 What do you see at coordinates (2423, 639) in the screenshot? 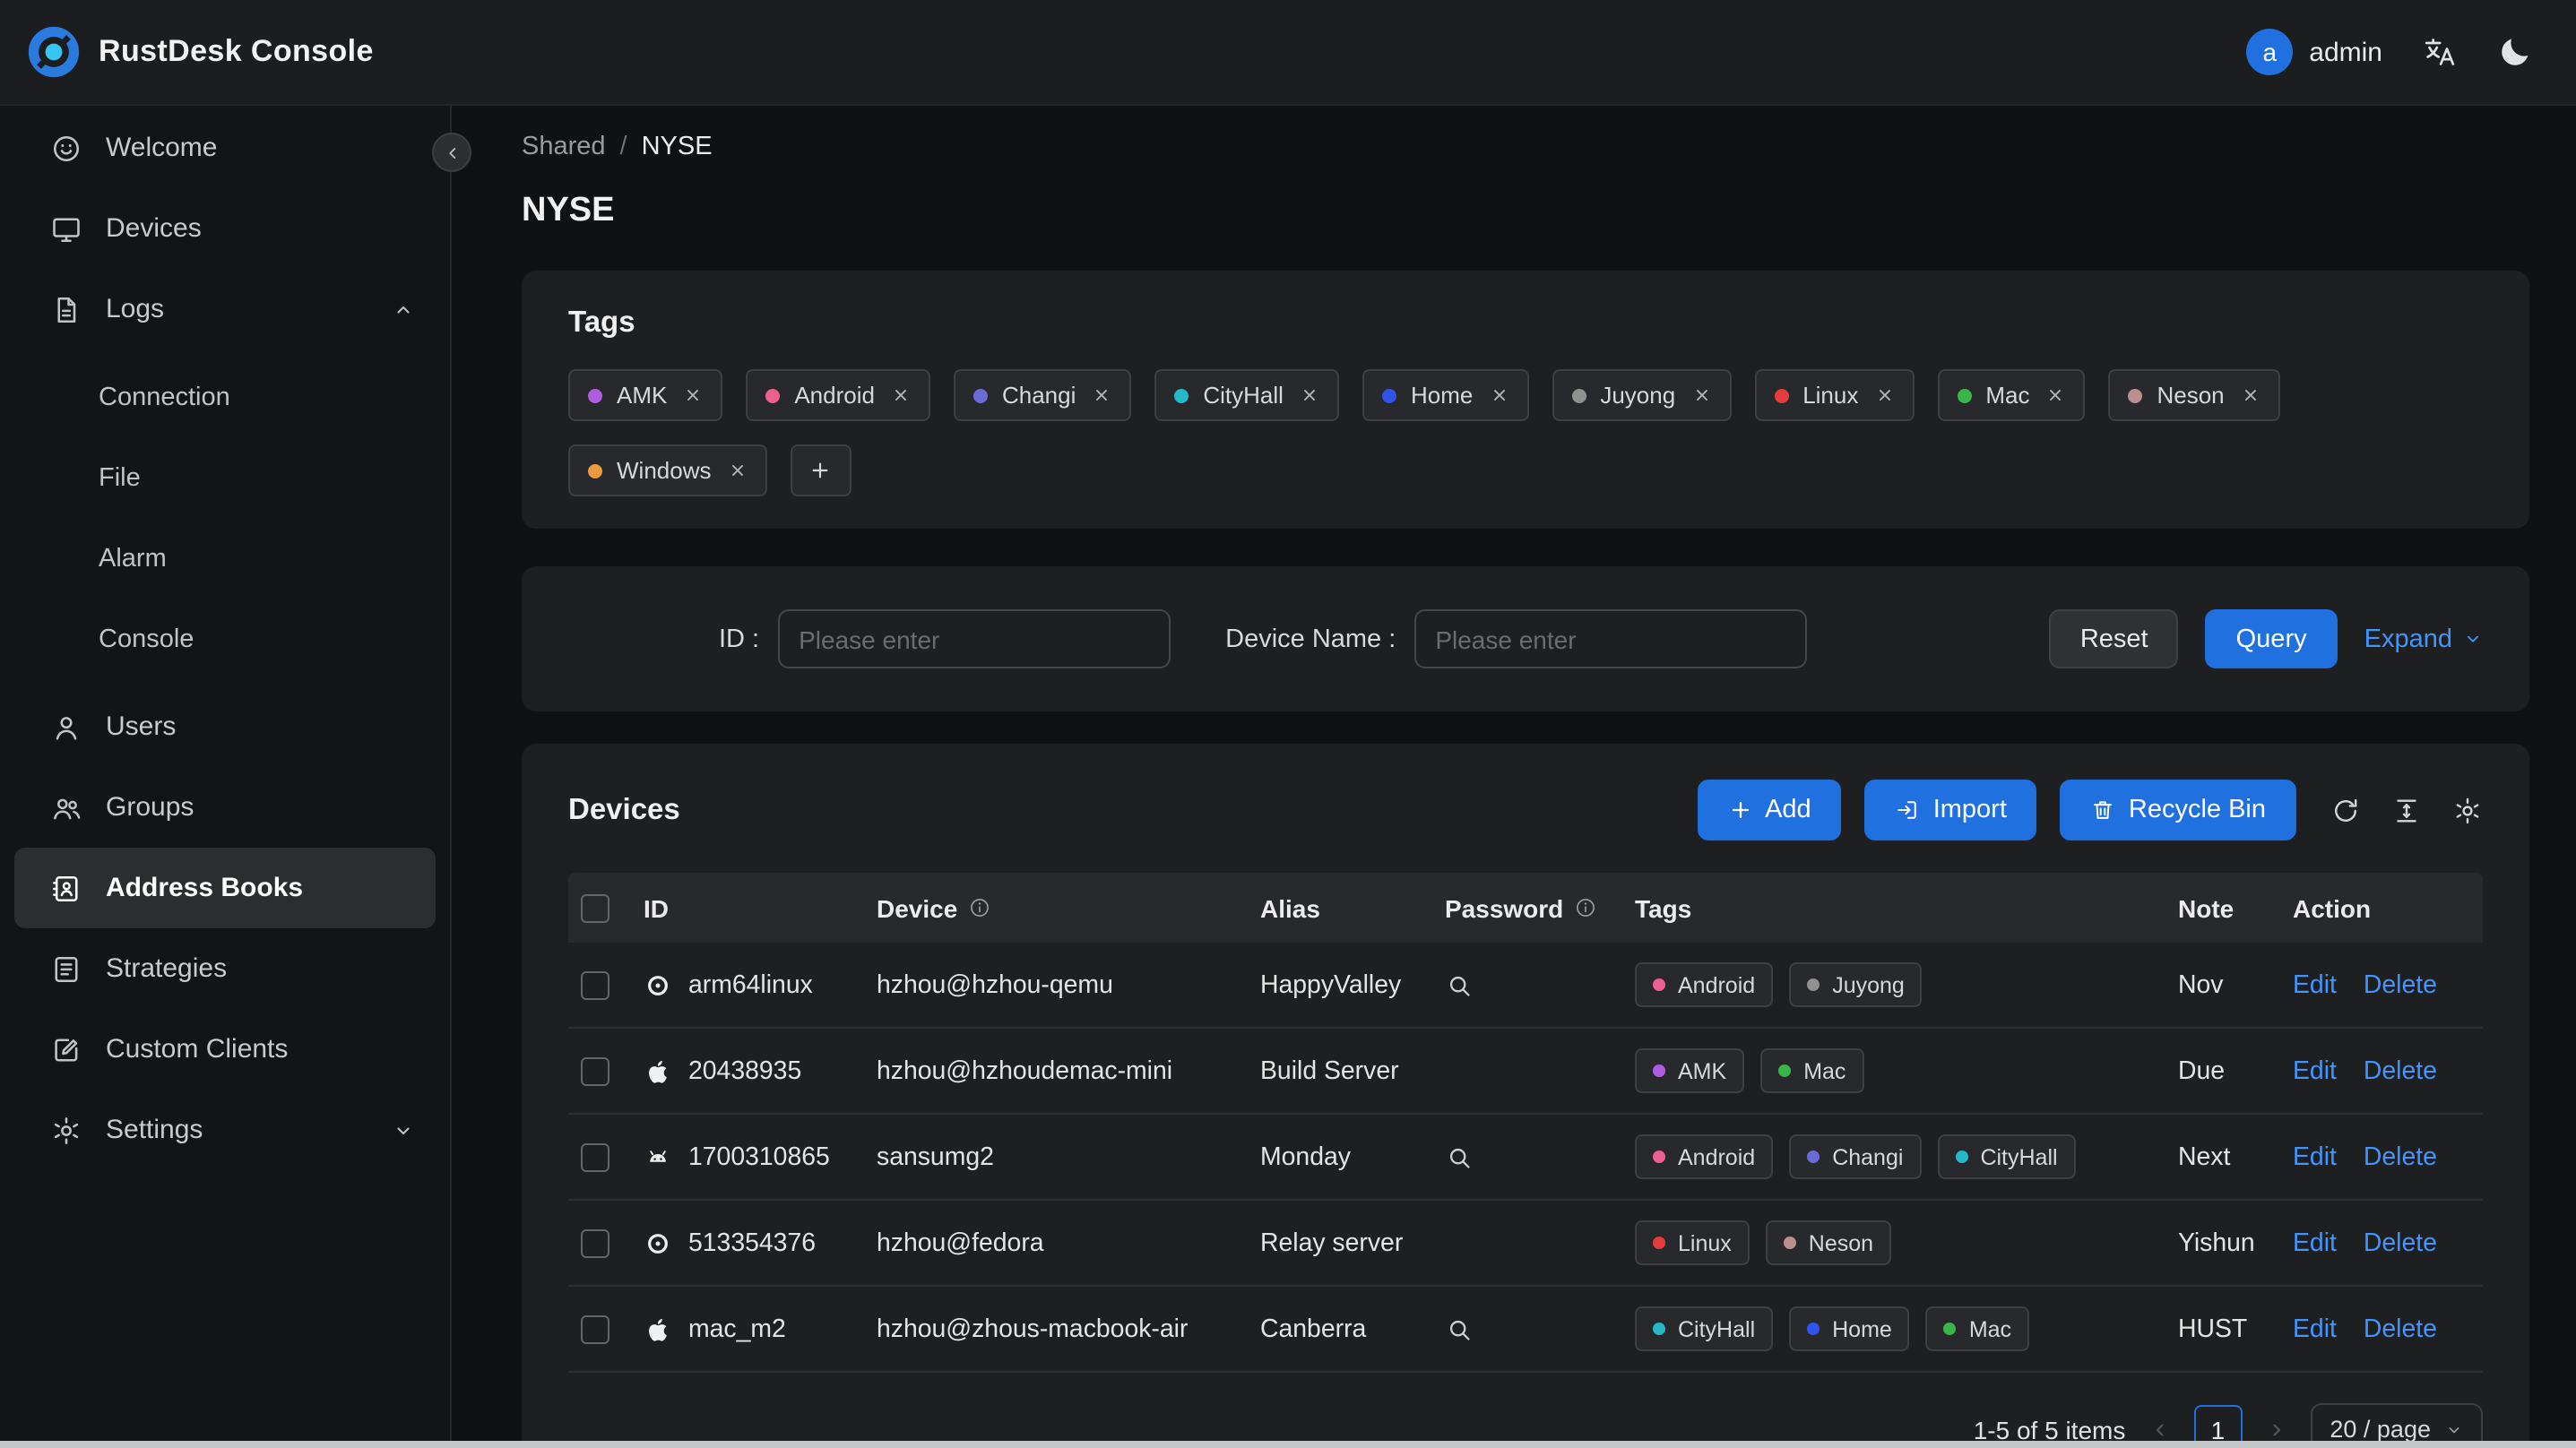
I see `expand-link: Expand` at bounding box center [2423, 639].